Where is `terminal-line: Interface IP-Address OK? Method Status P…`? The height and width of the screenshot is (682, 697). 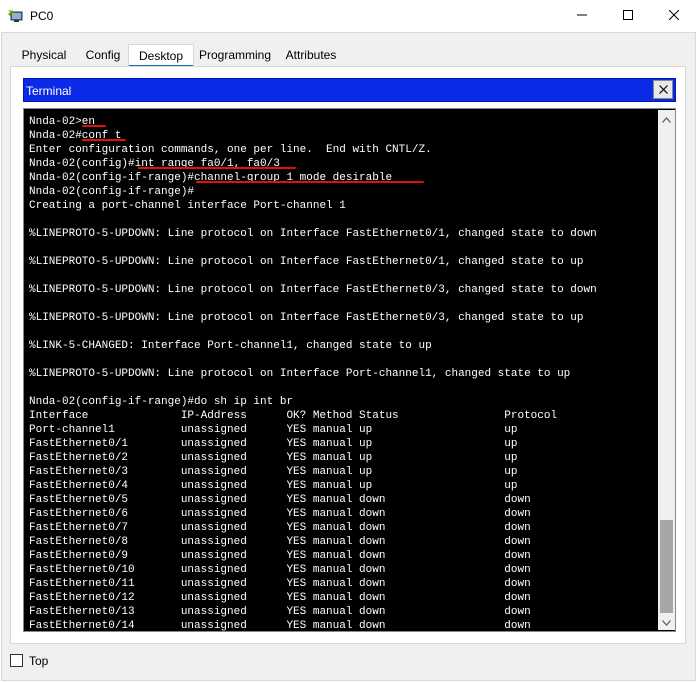
terminal-line: Interface IP-Address OK? Method Status P… is located at coordinates (293, 416).